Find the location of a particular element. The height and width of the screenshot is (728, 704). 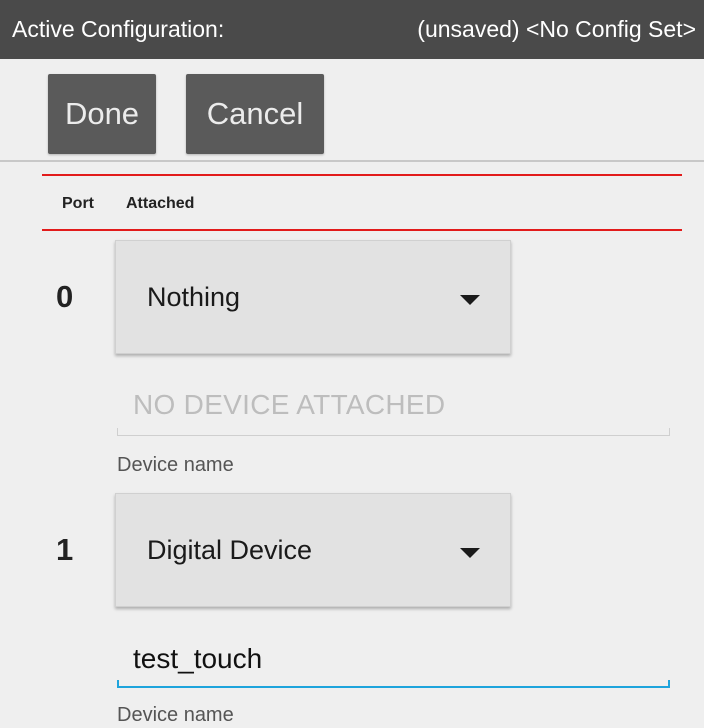

active-config-name: (unsaved) <No Config Set> is located at coordinates (556, 29).